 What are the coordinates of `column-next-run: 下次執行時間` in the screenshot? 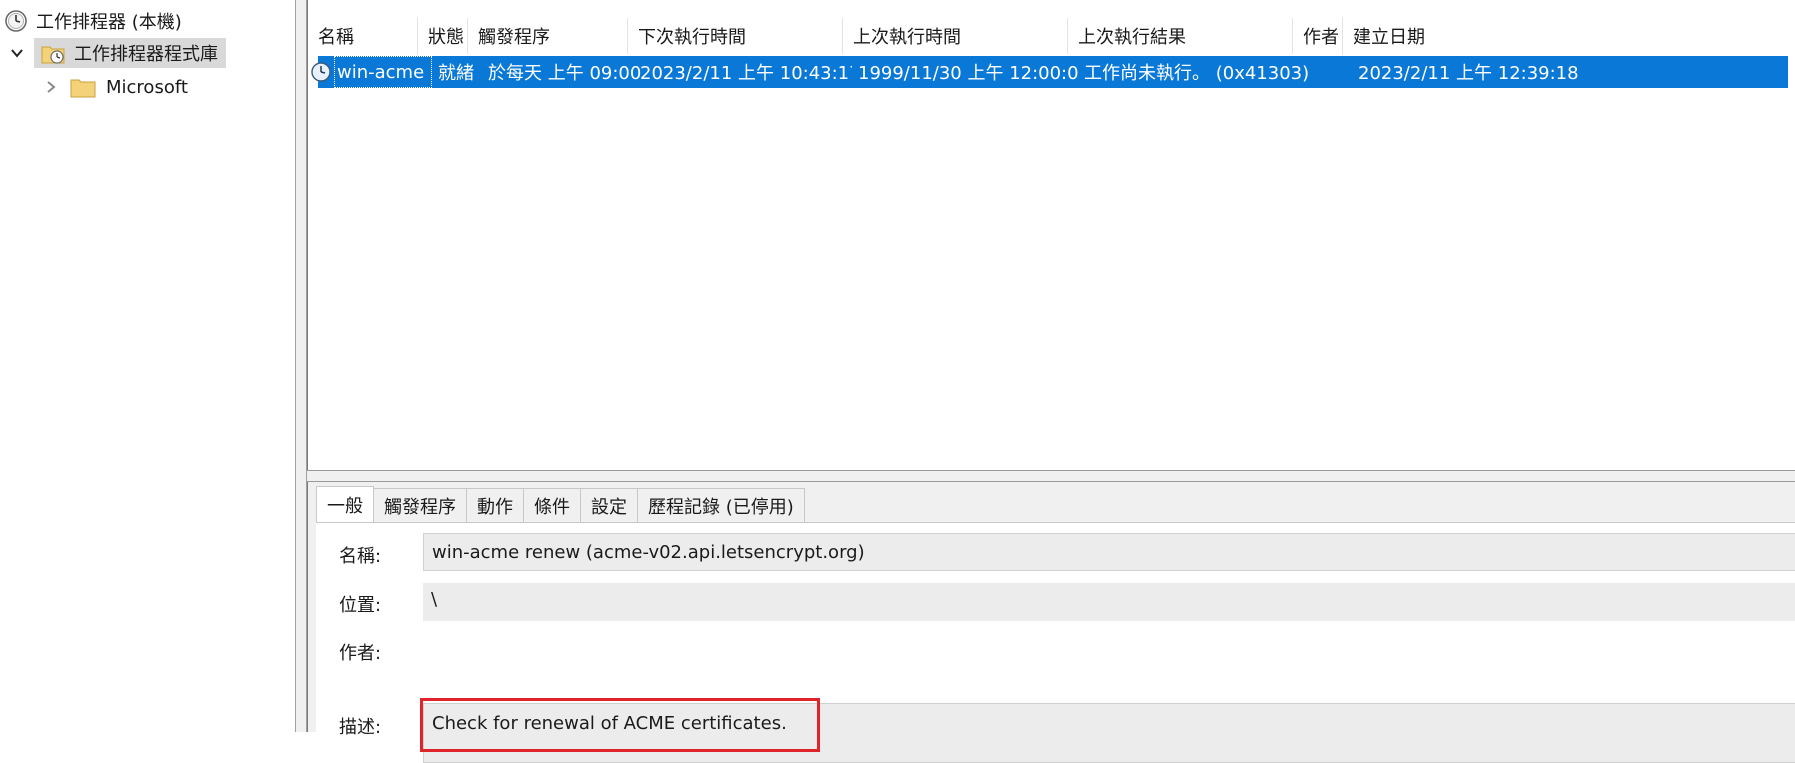 It's located at (735, 36).